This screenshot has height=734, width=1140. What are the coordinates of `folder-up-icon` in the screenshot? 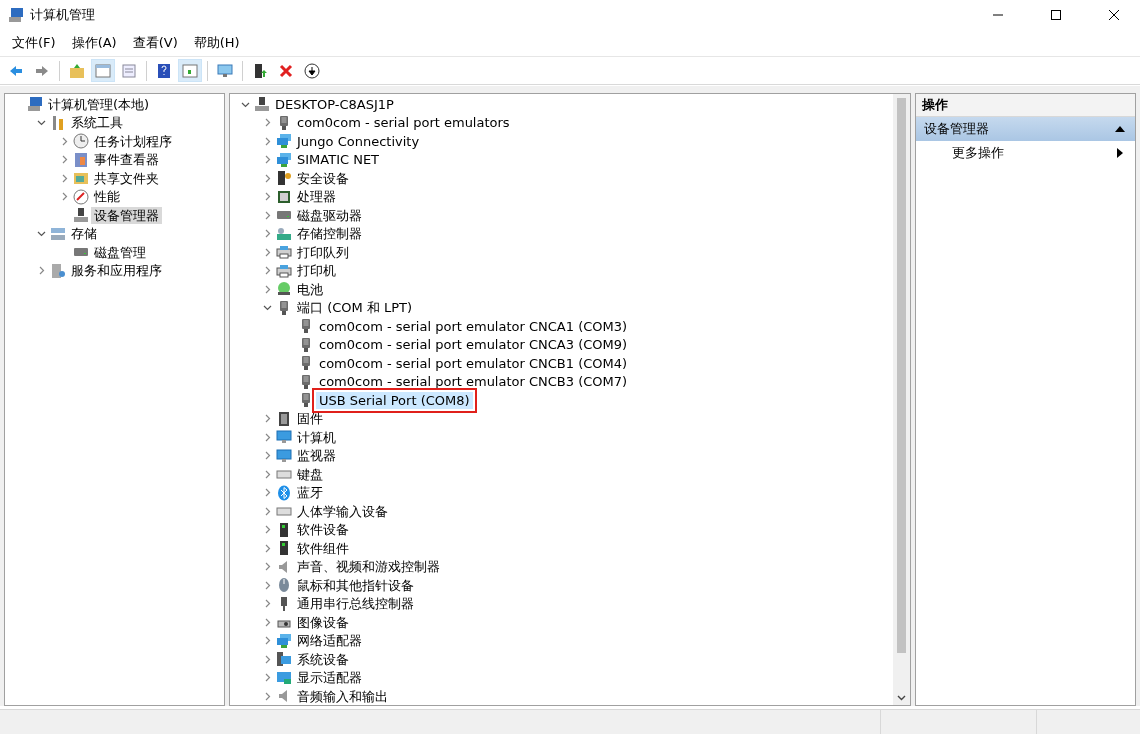 It's located at (77, 70).